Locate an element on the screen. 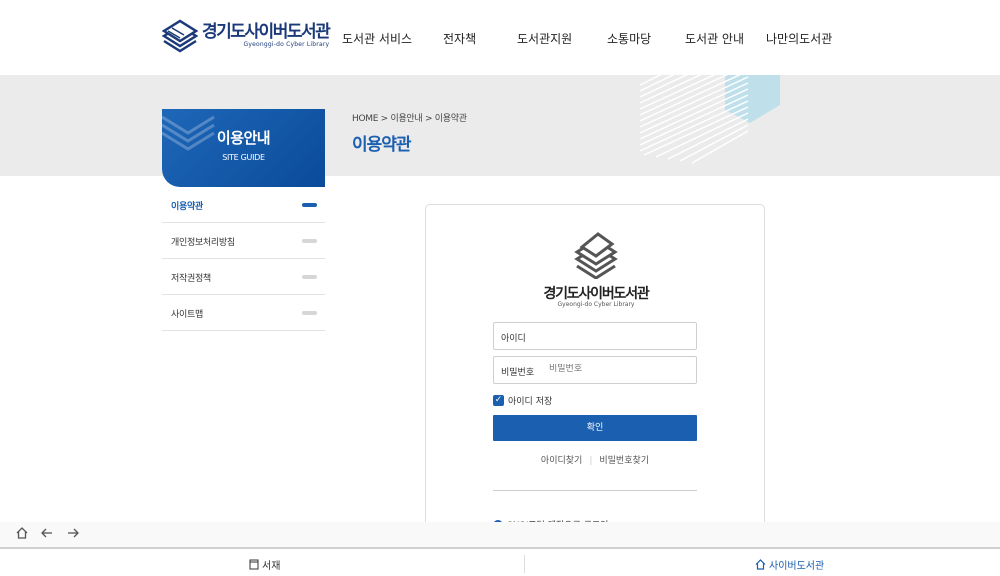 This screenshot has height=576, width=1000. sidebar-menu: 이용약관 개인정보처리방침 저작권정책 사이트맵 is located at coordinates (243, 259).